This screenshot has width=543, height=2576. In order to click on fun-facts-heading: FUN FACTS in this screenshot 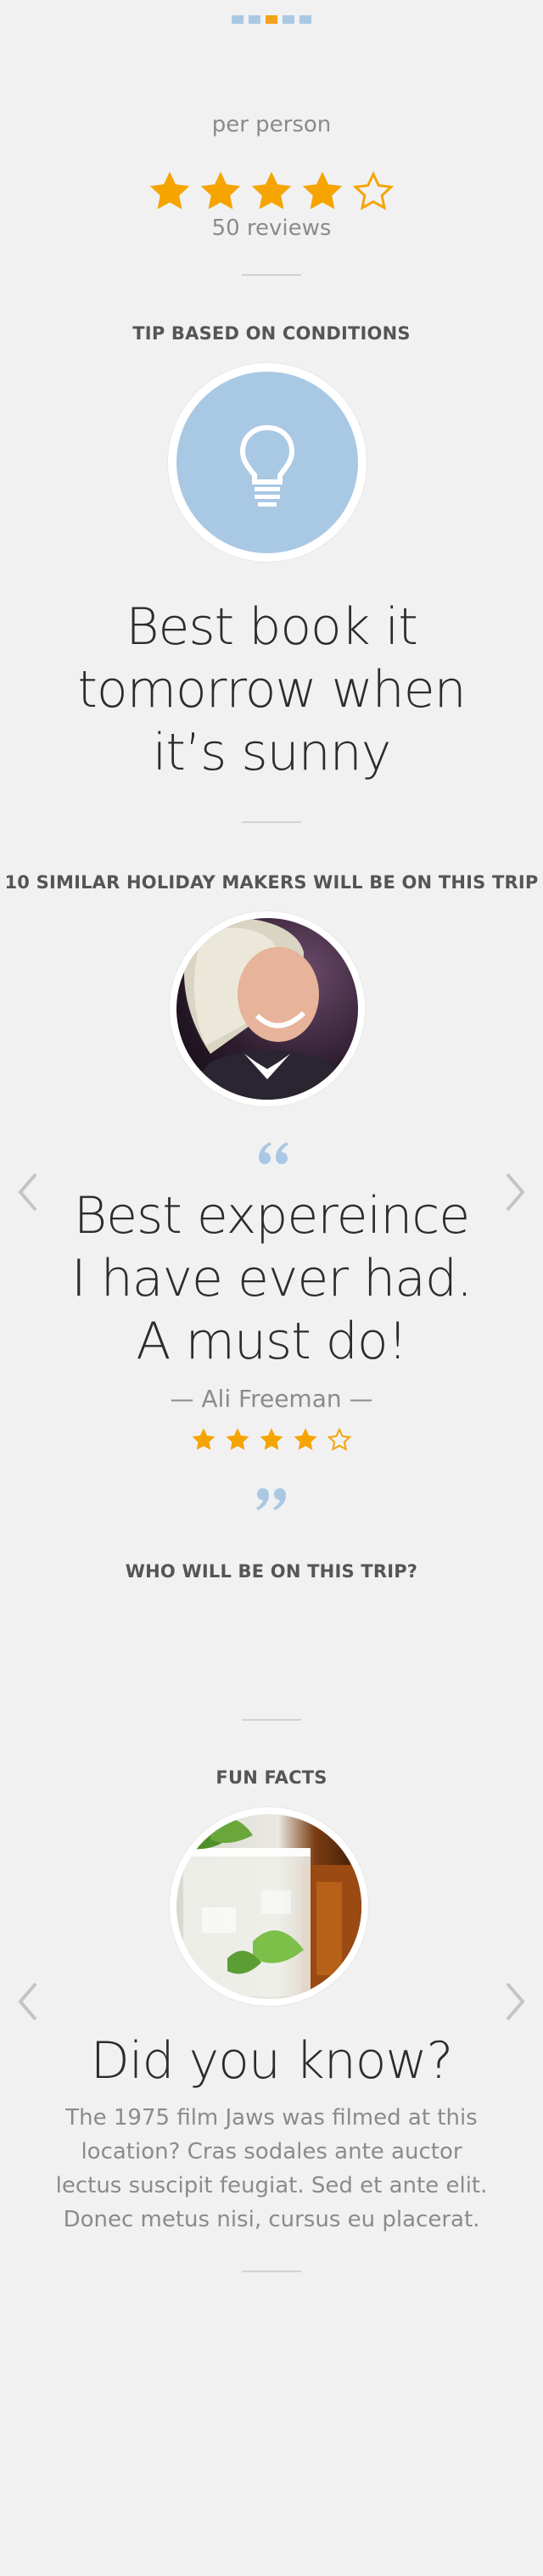, I will do `click(271, 1777)`.